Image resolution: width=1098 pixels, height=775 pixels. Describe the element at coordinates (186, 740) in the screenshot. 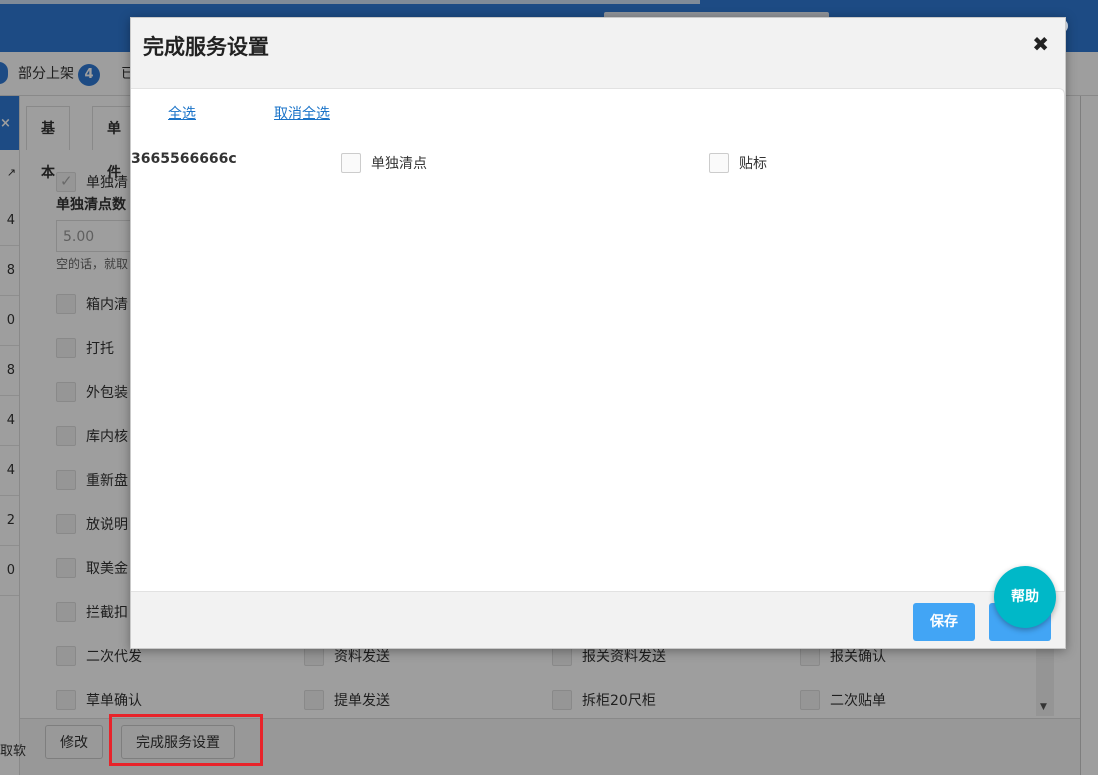

I see `highlight-annotation` at that location.